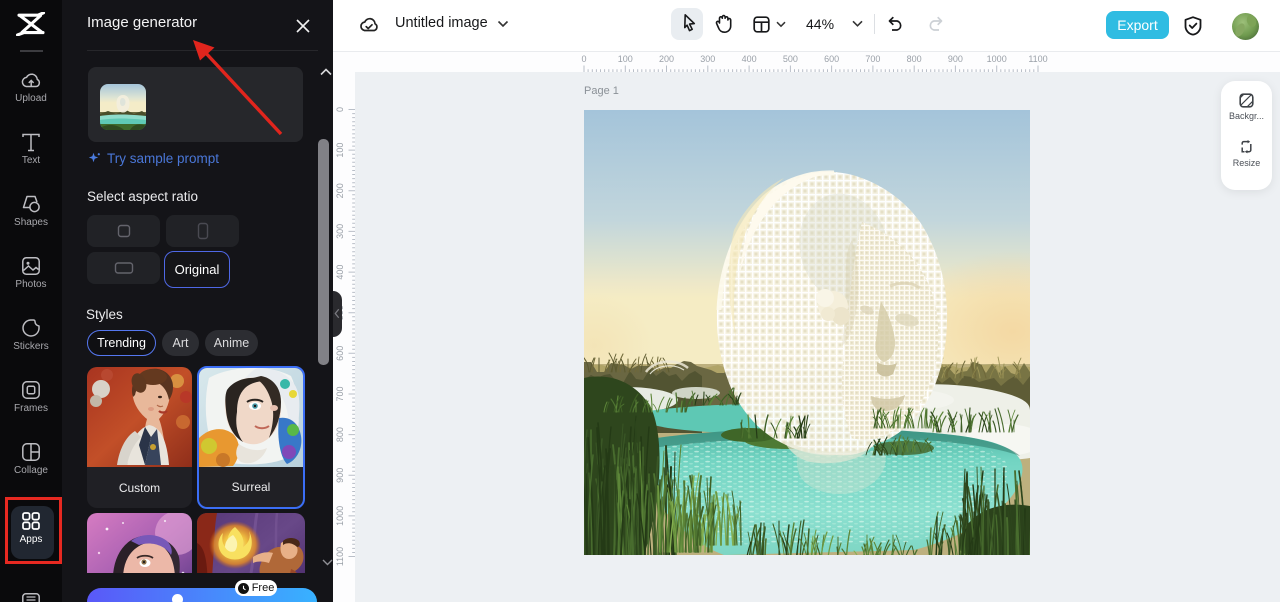  What do you see at coordinates (790, 59) in the screenshot?
I see `svg-text: 500` at bounding box center [790, 59].